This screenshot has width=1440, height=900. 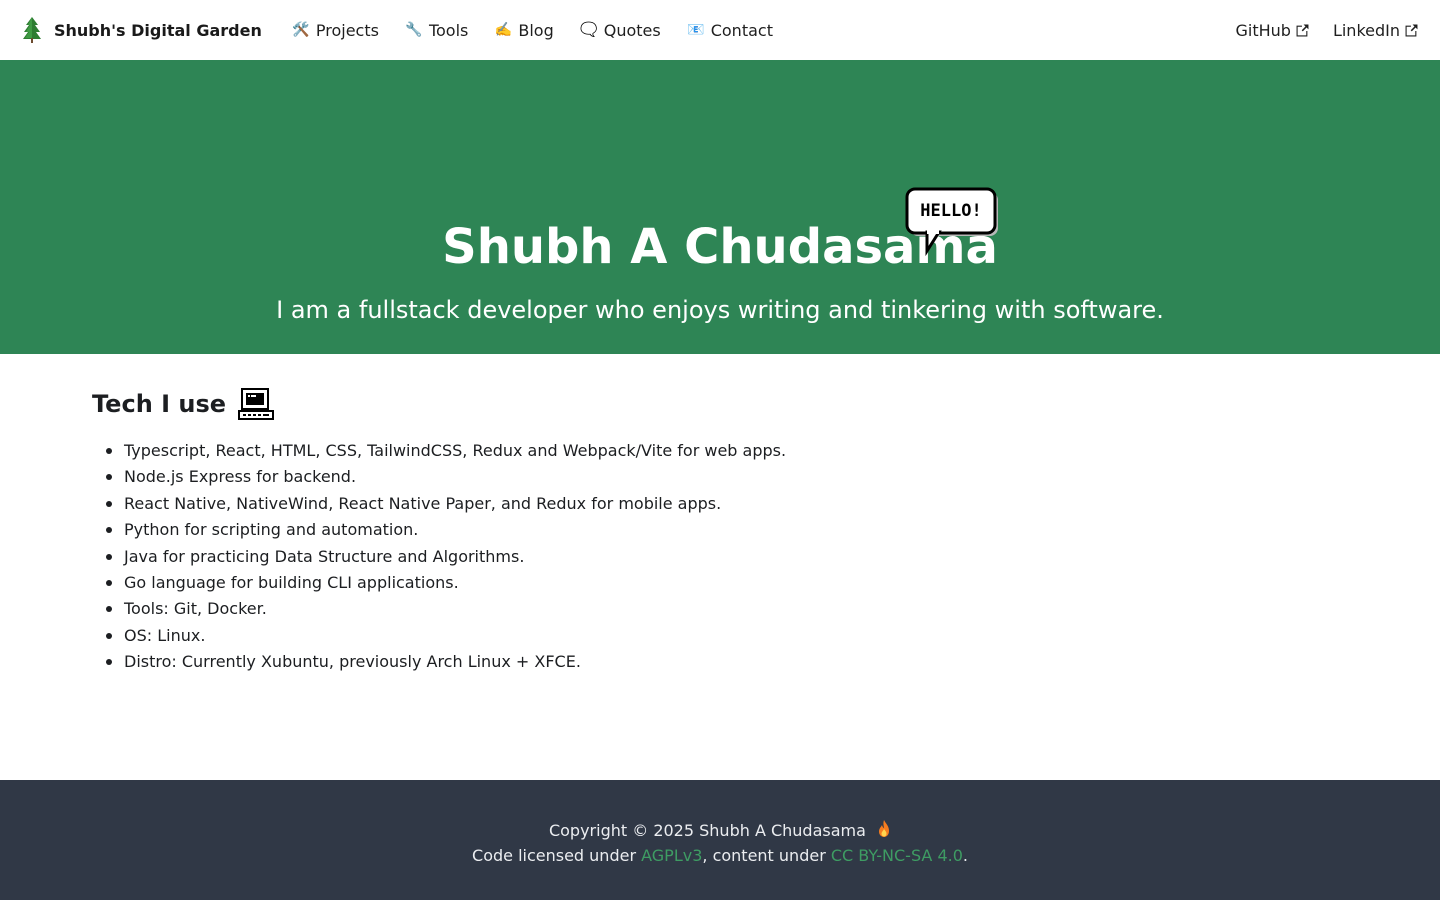 I want to click on content-license-prefix: , content under, so click(x=766, y=855).